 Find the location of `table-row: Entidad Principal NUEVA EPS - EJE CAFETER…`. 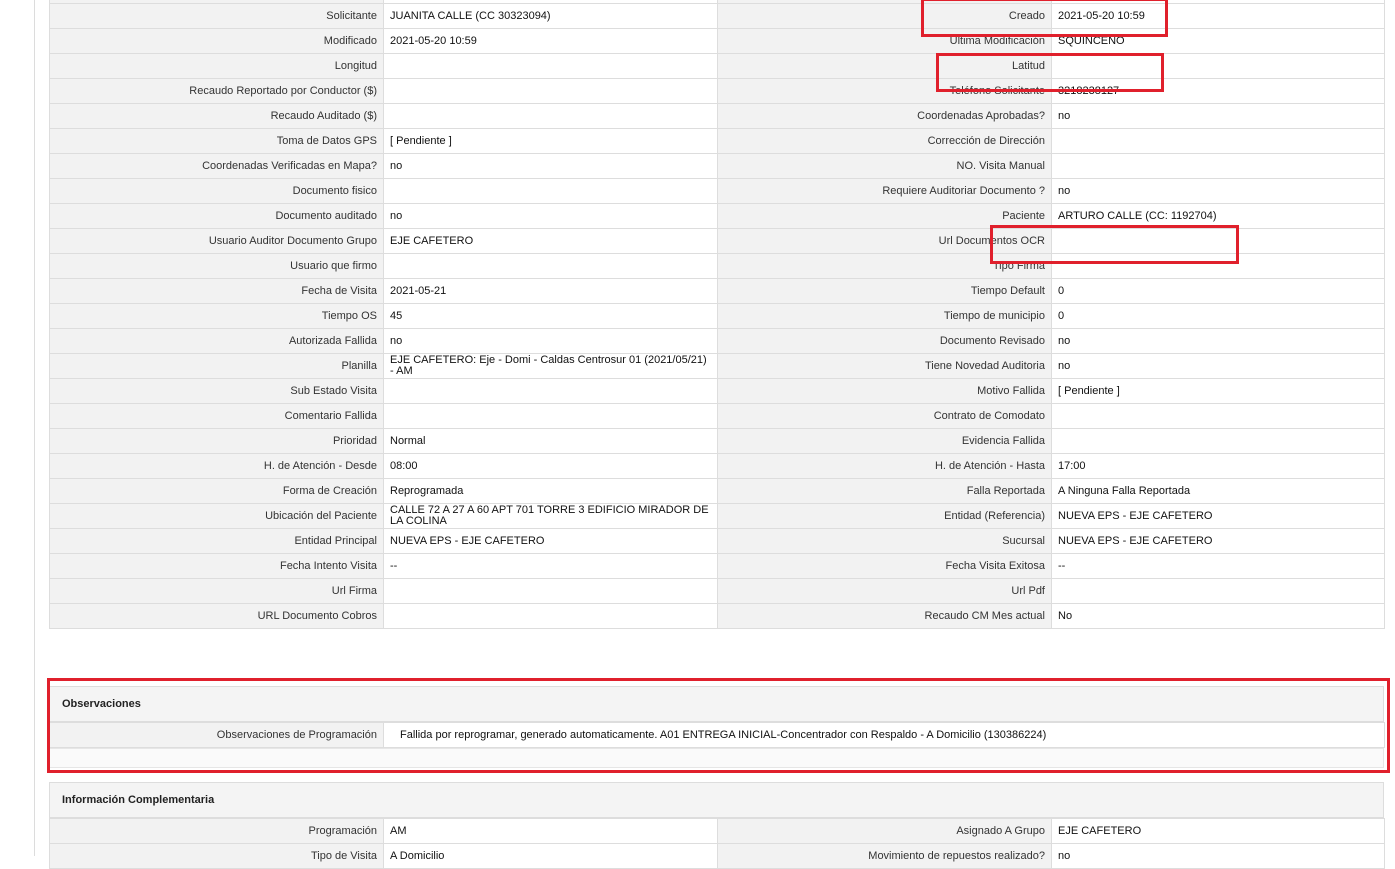

table-row: Entidad Principal NUEVA EPS - EJE CAFETER… is located at coordinates (717, 541).